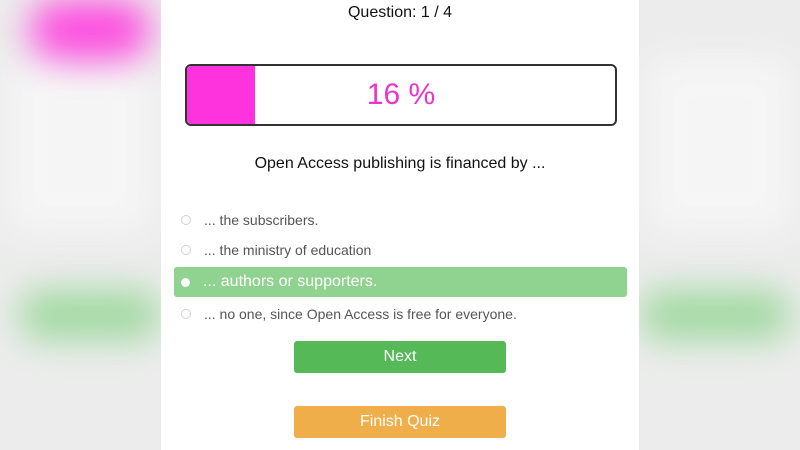  What do you see at coordinates (400, 12) in the screenshot?
I see `question-counter: Question: 1 / 4` at bounding box center [400, 12].